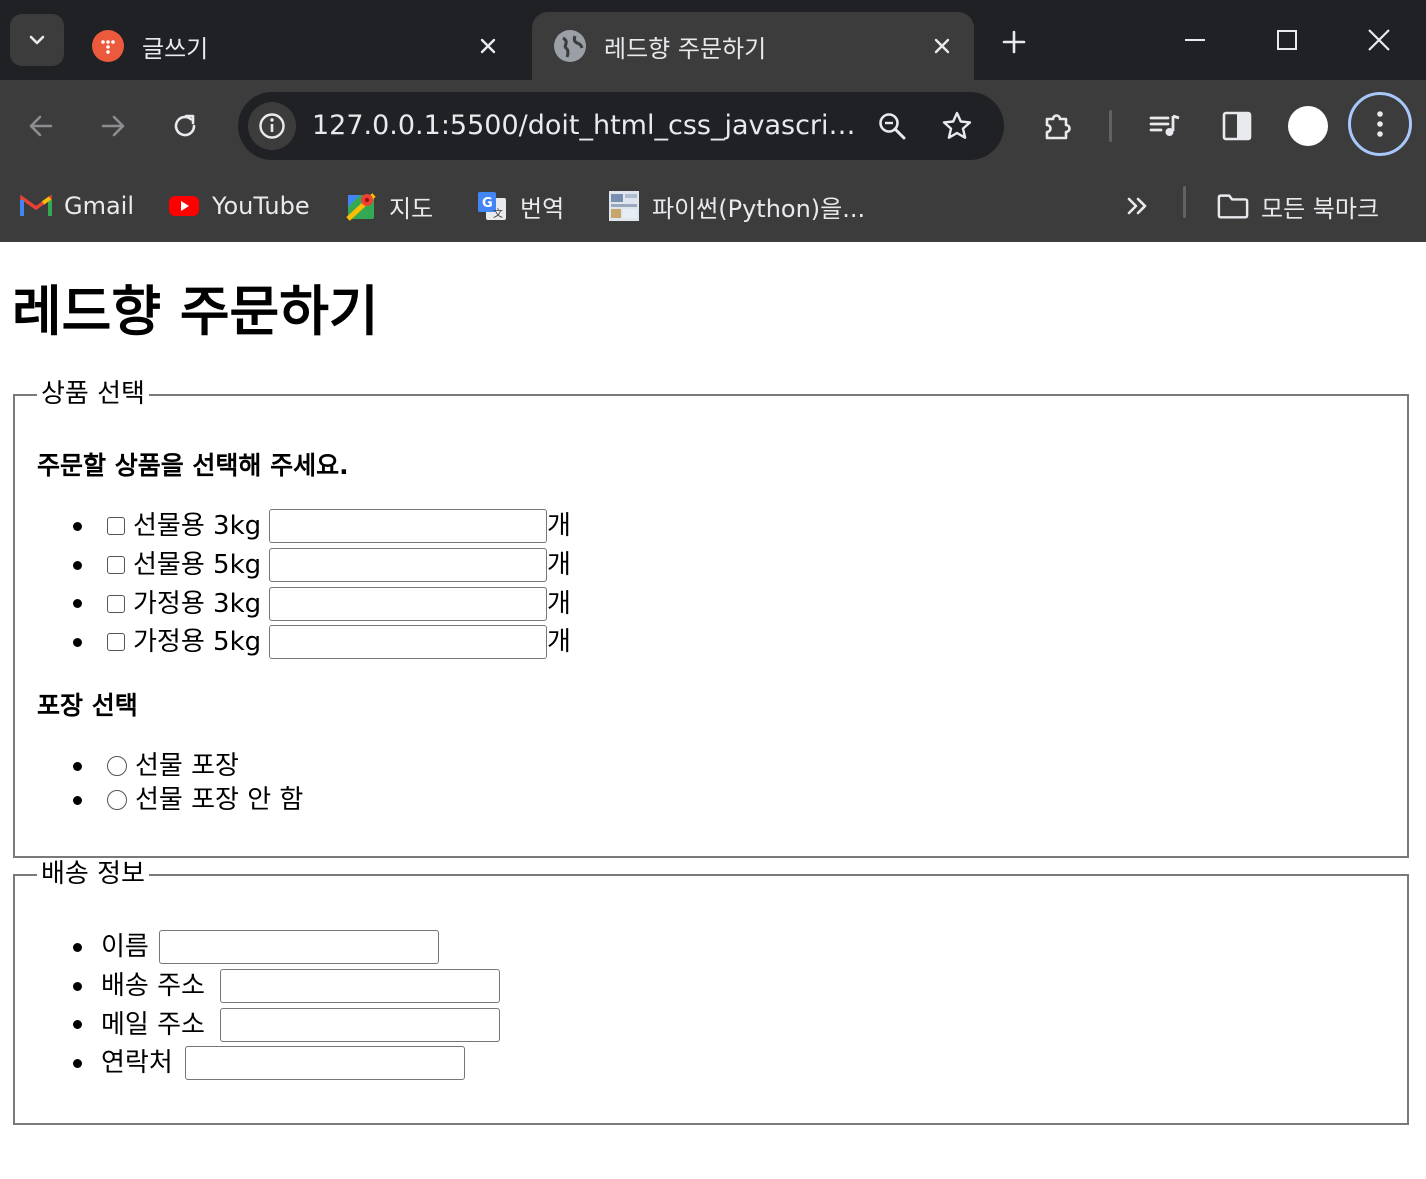 The image size is (1426, 1179). What do you see at coordinates (957, 126) in the screenshot?
I see `bookmark-star-button` at bounding box center [957, 126].